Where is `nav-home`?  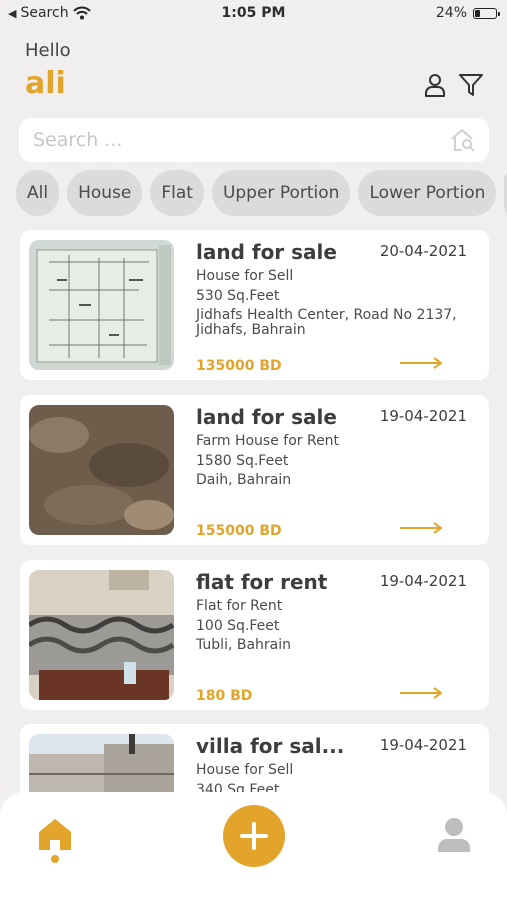
nav-home is located at coordinates (55, 840).